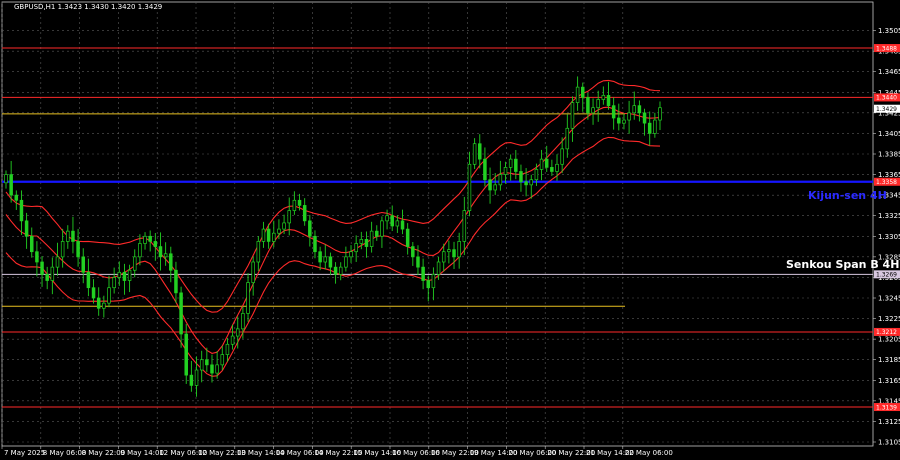 The height and width of the screenshot is (460, 900). Describe the element at coordinates (889, 422) in the screenshot. I see `y-tick-label: 1.3125` at that location.